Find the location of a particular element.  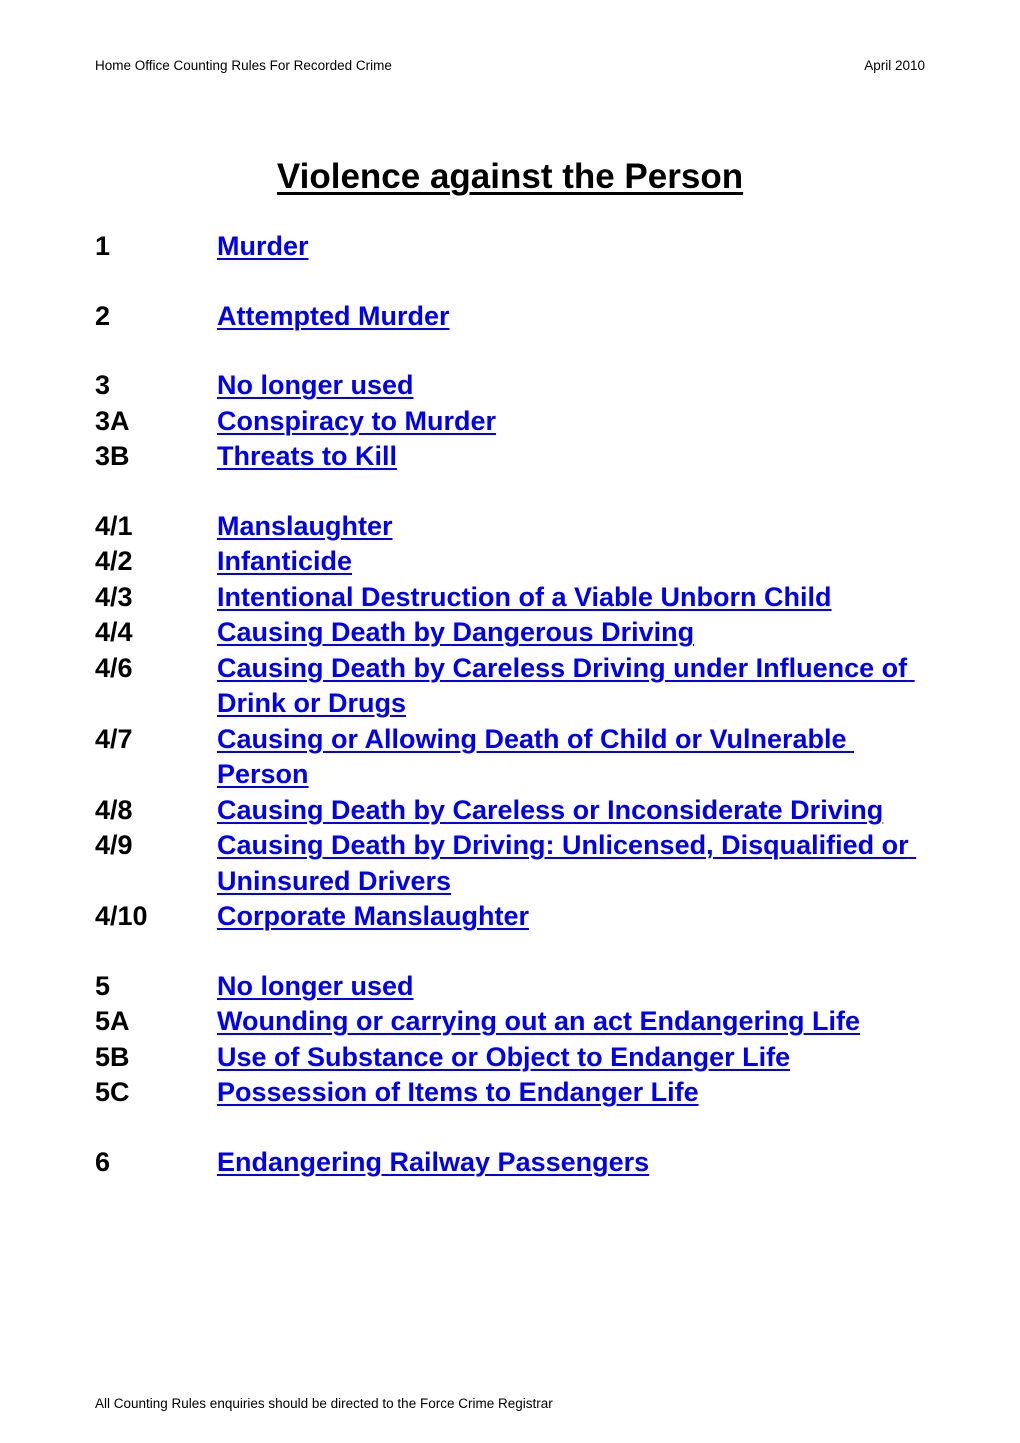

offence-row: 4/1 Manslaughter is located at coordinates (510, 527).